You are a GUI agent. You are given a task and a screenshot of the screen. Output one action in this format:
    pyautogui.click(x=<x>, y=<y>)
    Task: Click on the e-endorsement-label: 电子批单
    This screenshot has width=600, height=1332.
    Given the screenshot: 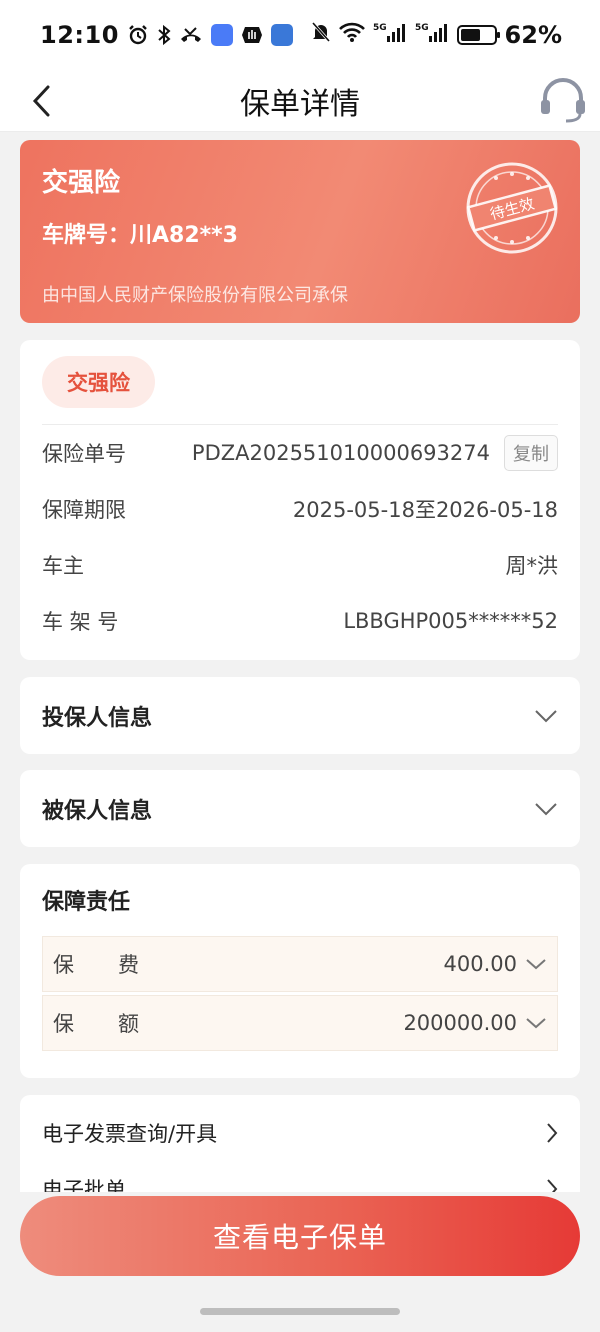 What is the action you would take?
    pyautogui.click(x=84, y=1185)
    